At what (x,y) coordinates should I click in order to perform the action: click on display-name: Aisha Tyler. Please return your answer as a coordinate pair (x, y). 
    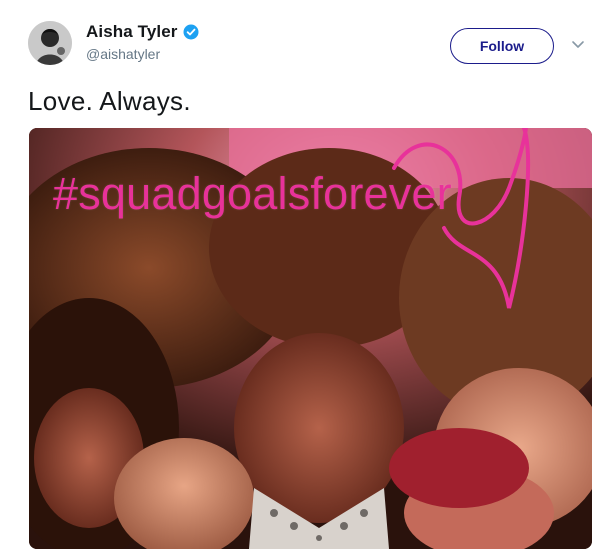
    Looking at the image, I should click on (132, 32).